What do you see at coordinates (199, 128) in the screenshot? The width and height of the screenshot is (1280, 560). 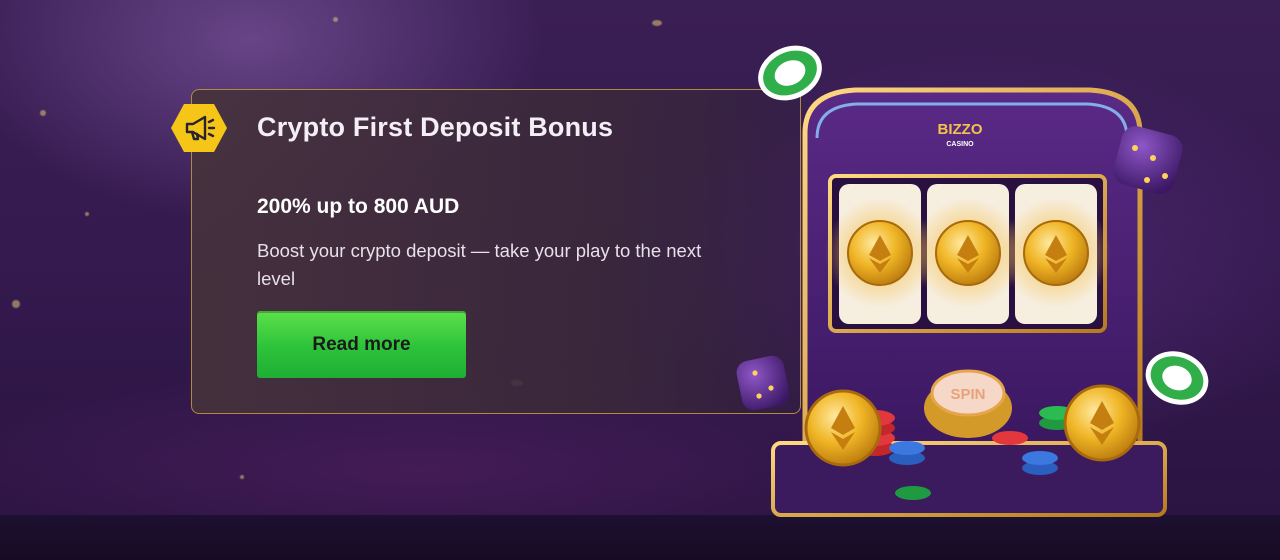 I see `megaphone-icon` at bounding box center [199, 128].